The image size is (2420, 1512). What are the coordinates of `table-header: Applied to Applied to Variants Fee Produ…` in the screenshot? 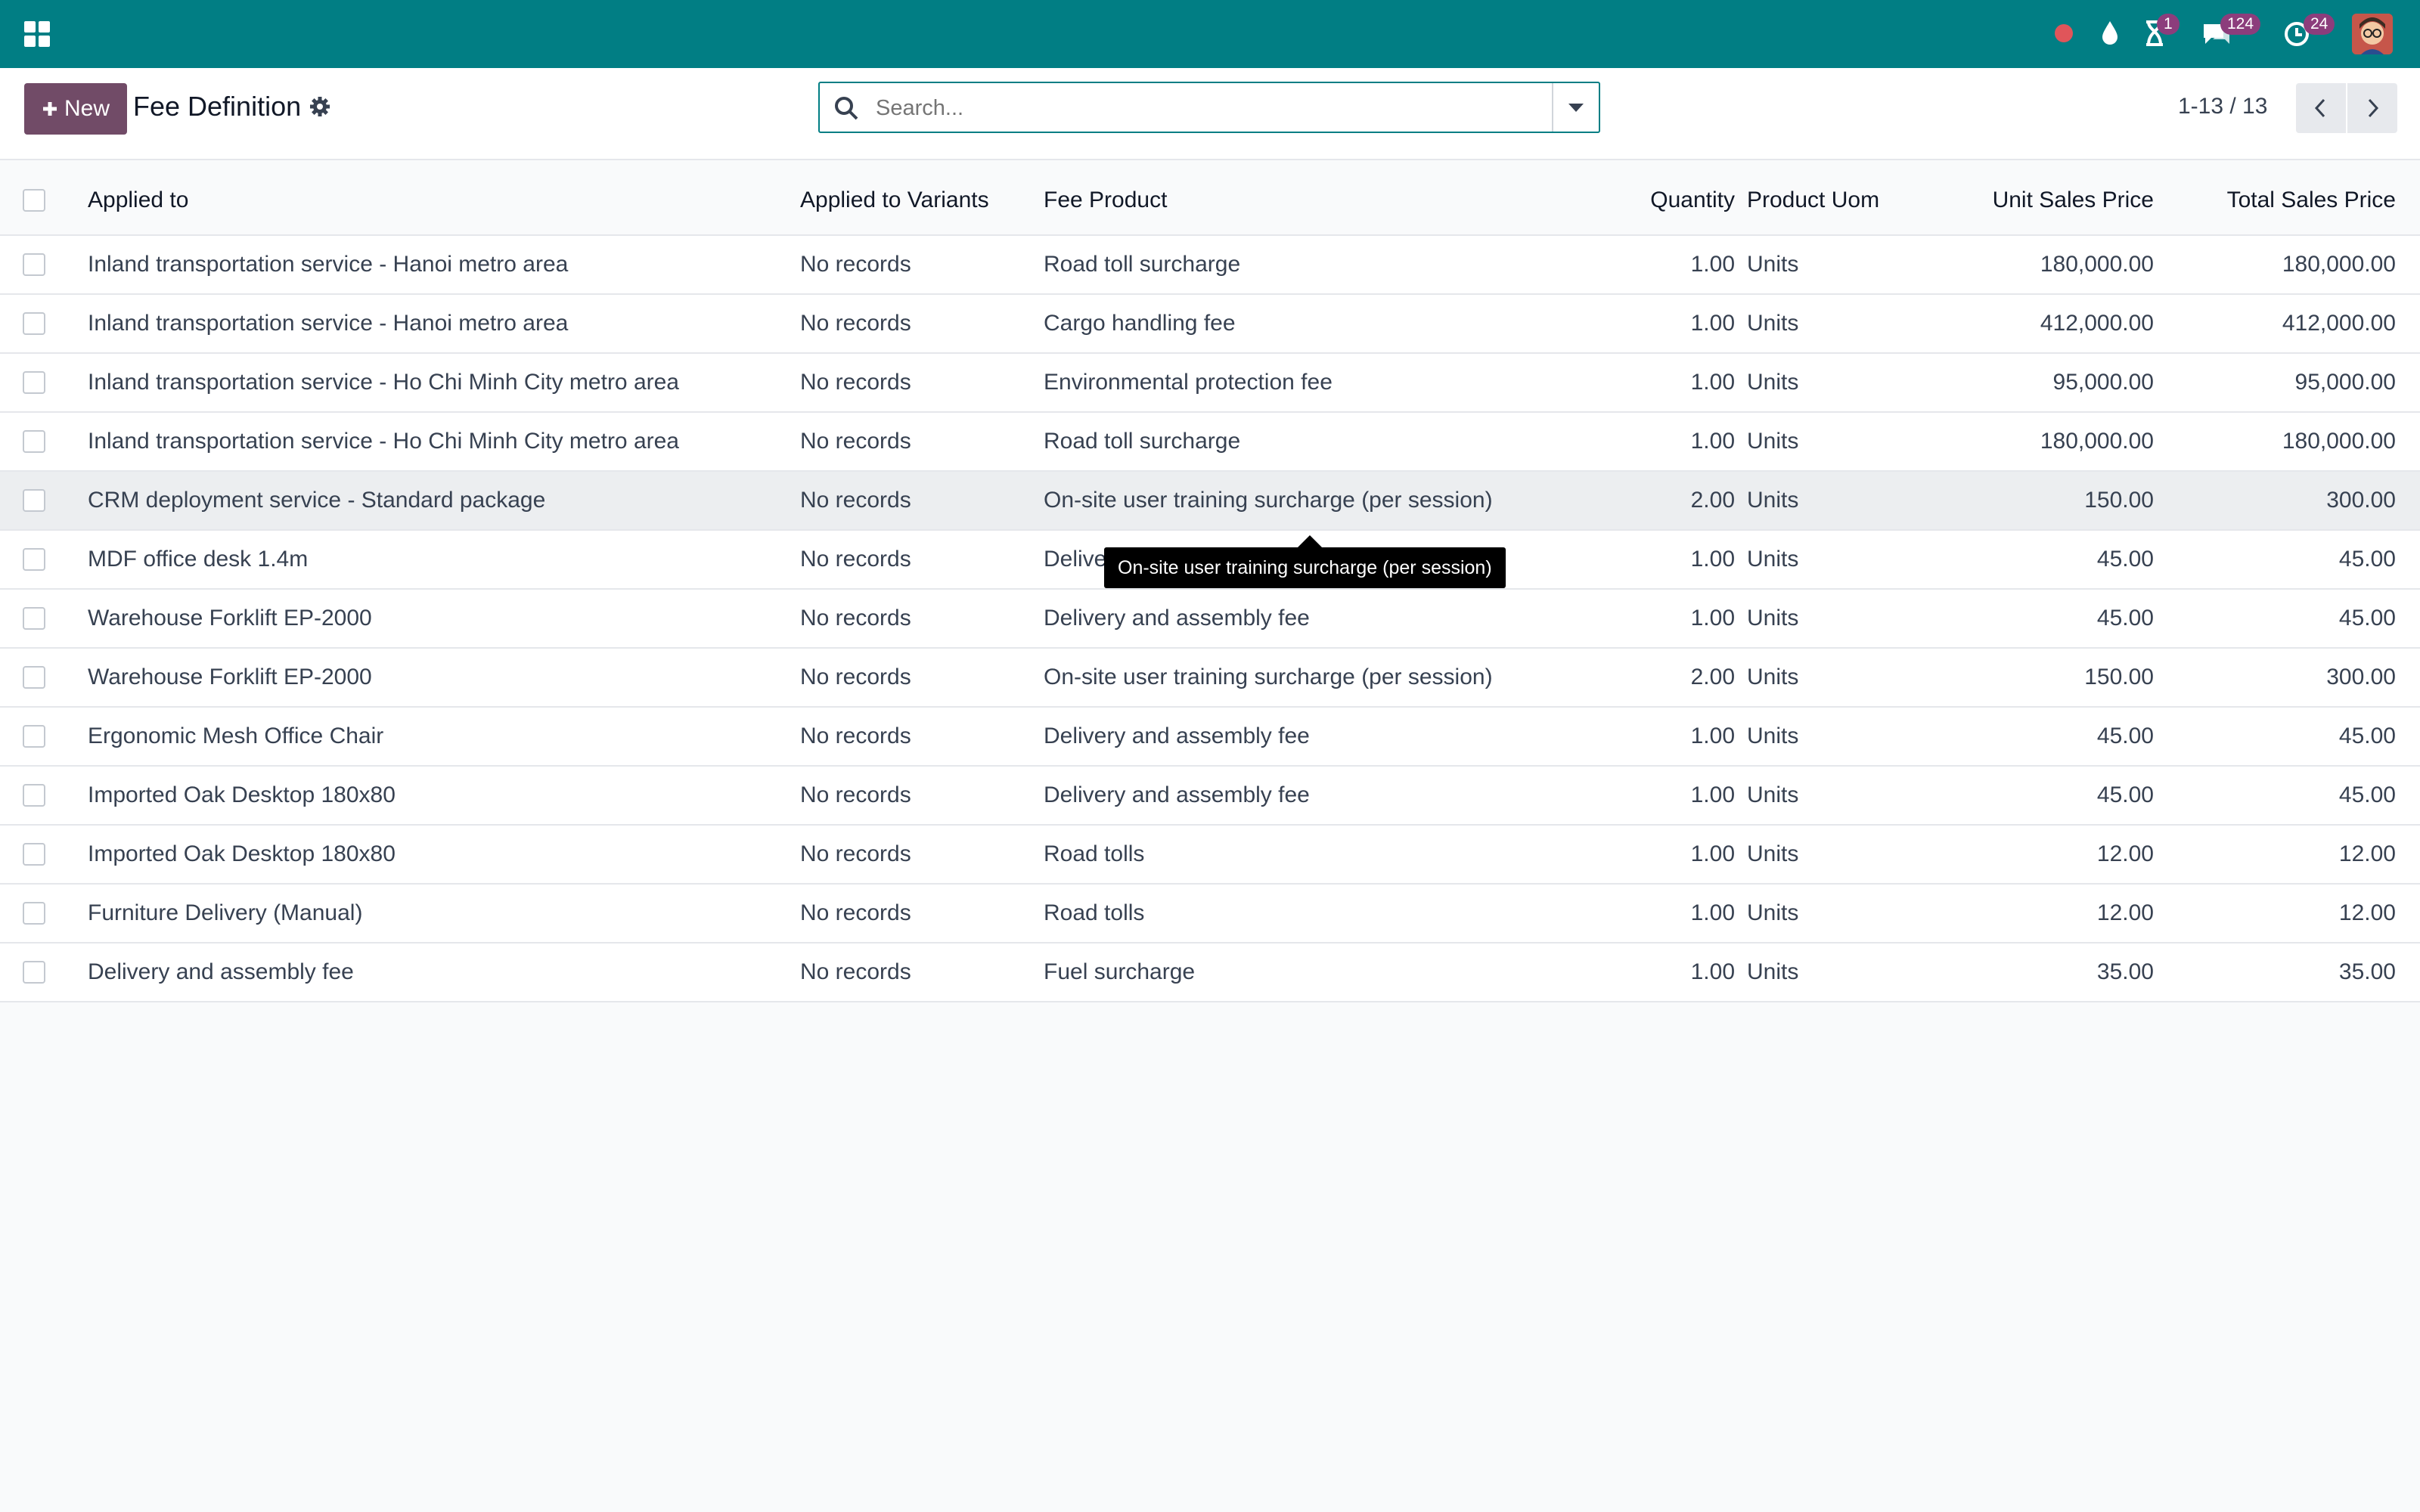 It's located at (1210, 201).